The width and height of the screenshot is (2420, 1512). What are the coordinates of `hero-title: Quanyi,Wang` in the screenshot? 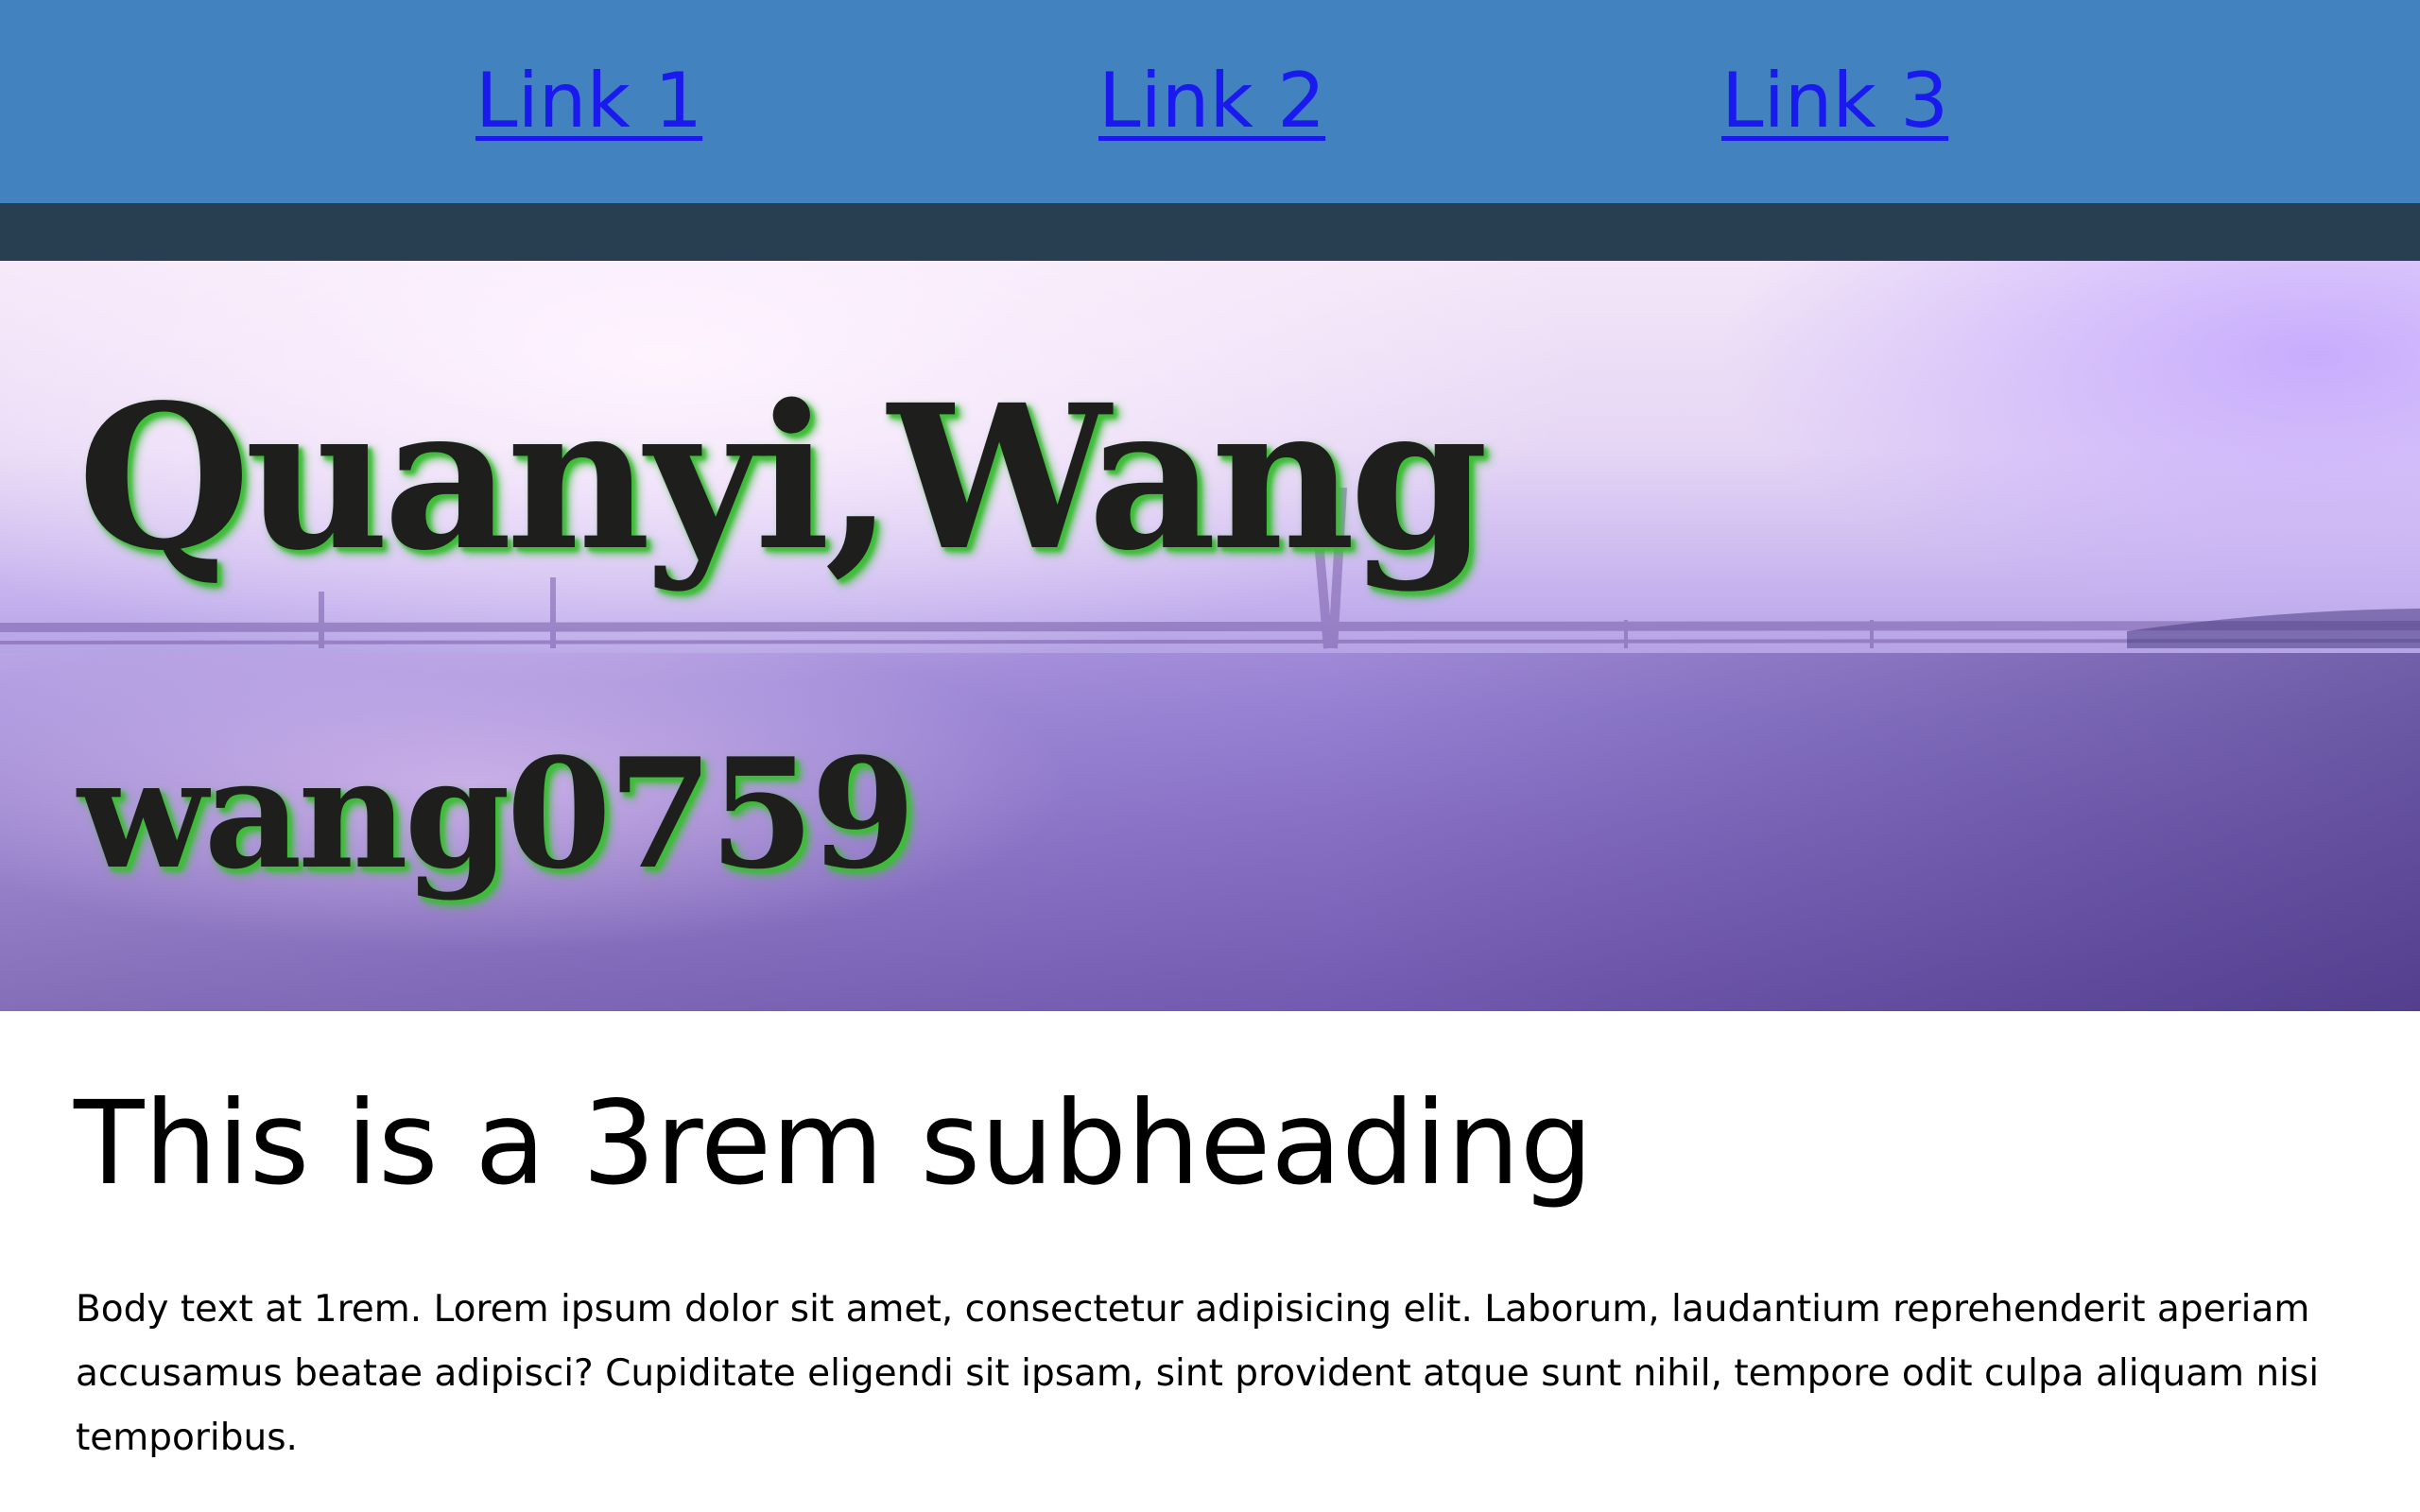 It's located at (783, 477).